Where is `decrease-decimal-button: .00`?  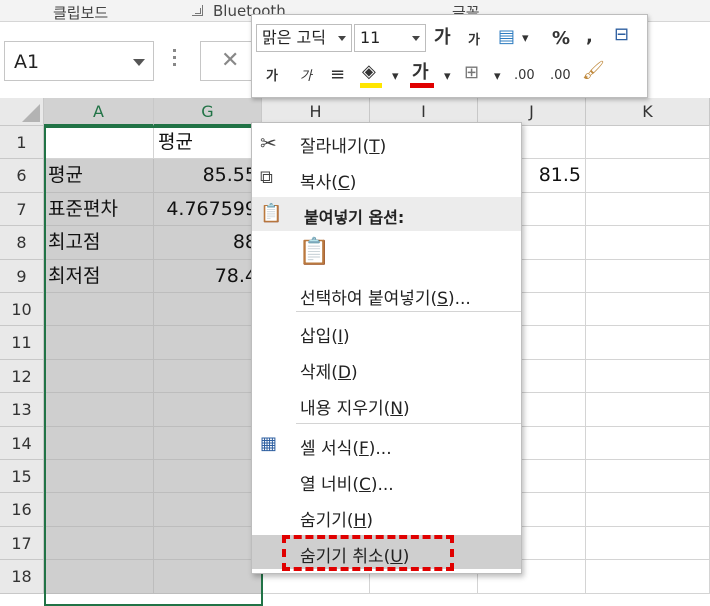
decrease-decimal-button: .00 is located at coordinates (560, 76).